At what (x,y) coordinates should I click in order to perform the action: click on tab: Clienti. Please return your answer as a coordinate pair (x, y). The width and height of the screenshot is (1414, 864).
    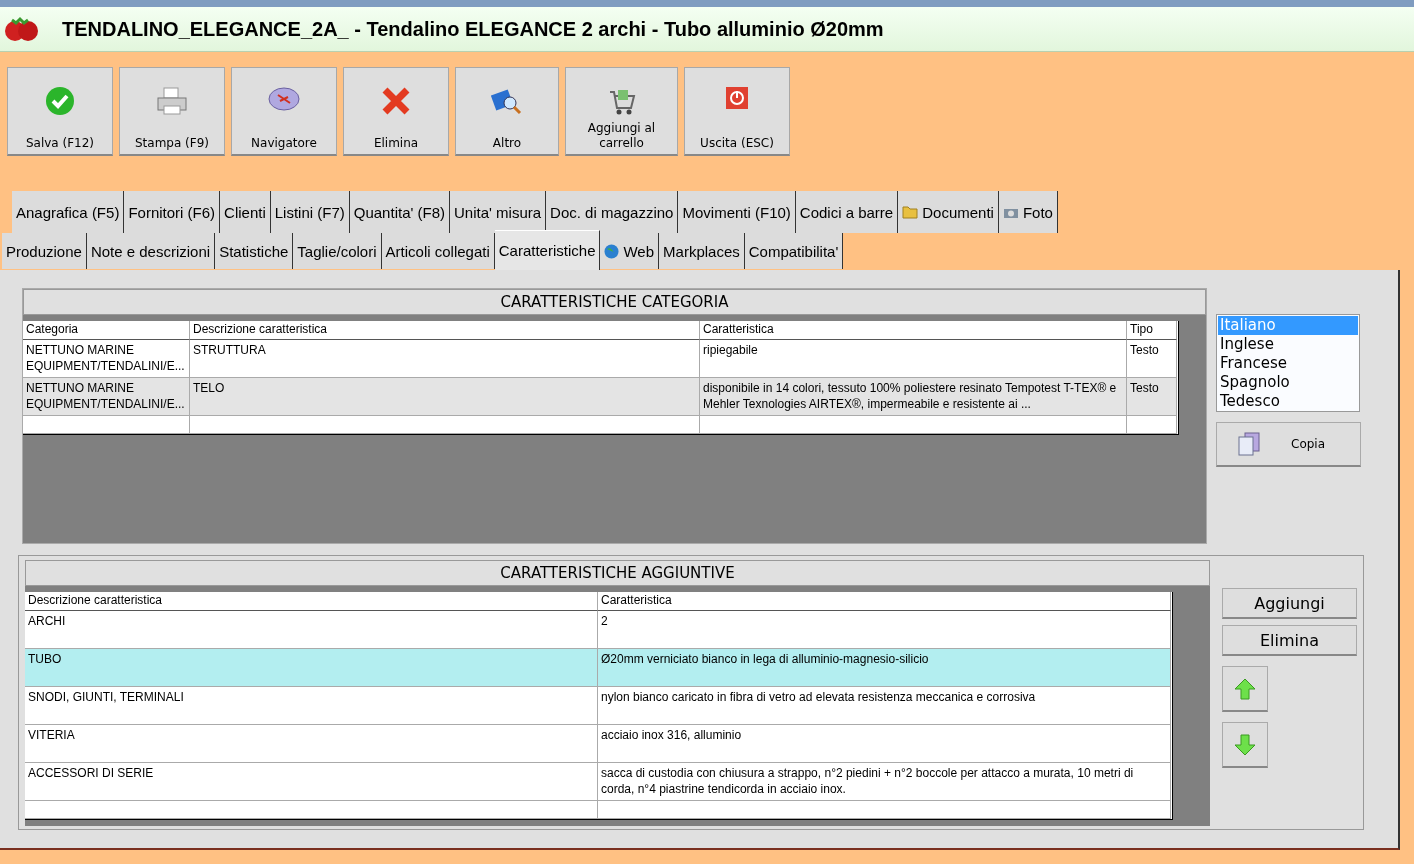
    Looking at the image, I should click on (245, 212).